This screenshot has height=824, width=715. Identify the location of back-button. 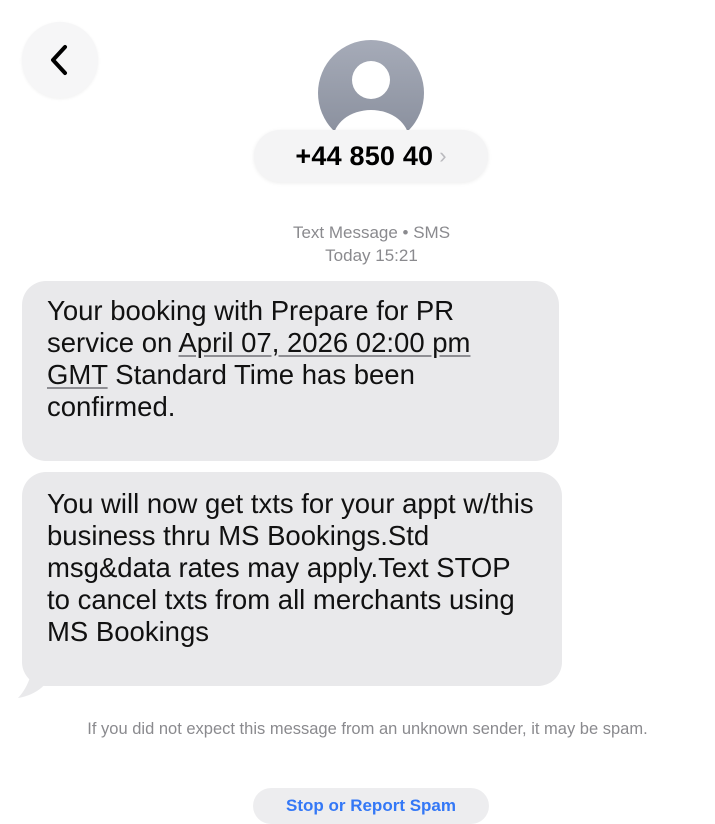
(60, 60).